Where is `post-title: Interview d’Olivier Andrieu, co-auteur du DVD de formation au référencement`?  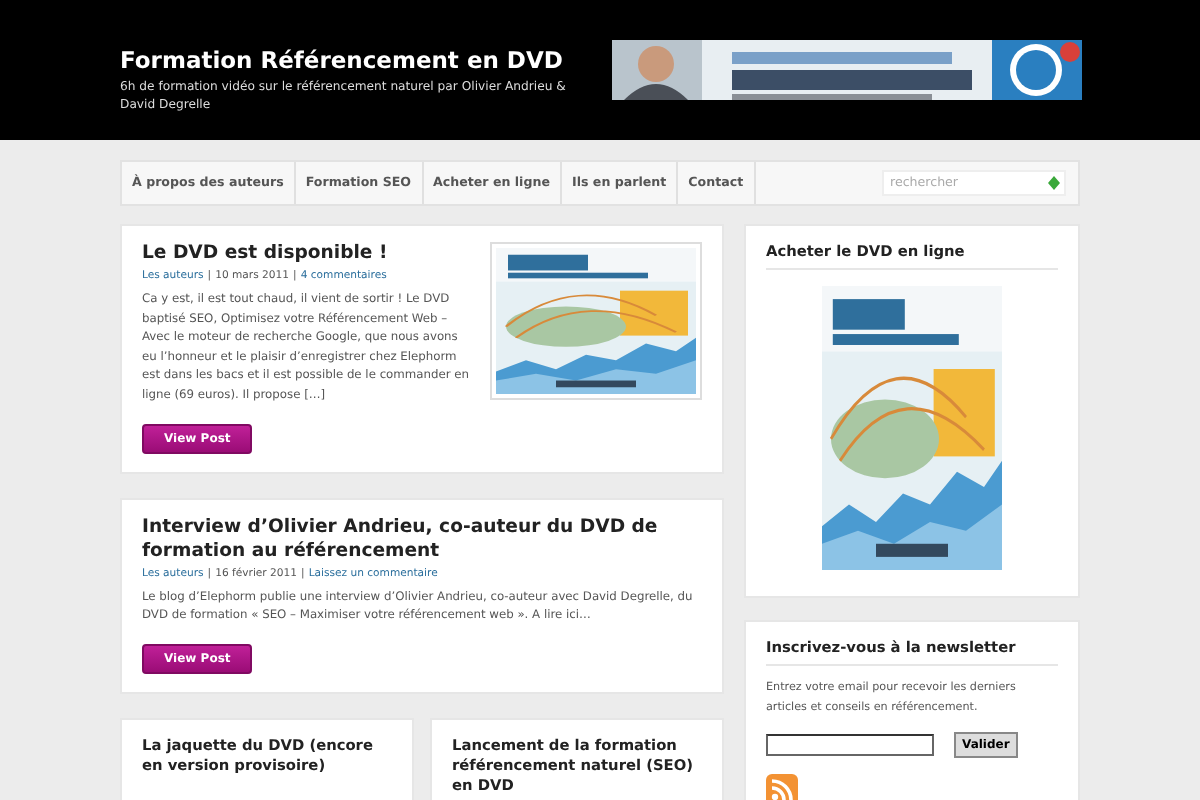
post-title: Interview d’Olivier Andrieu, co-auteur du DVD de formation au référencement is located at coordinates (422, 539).